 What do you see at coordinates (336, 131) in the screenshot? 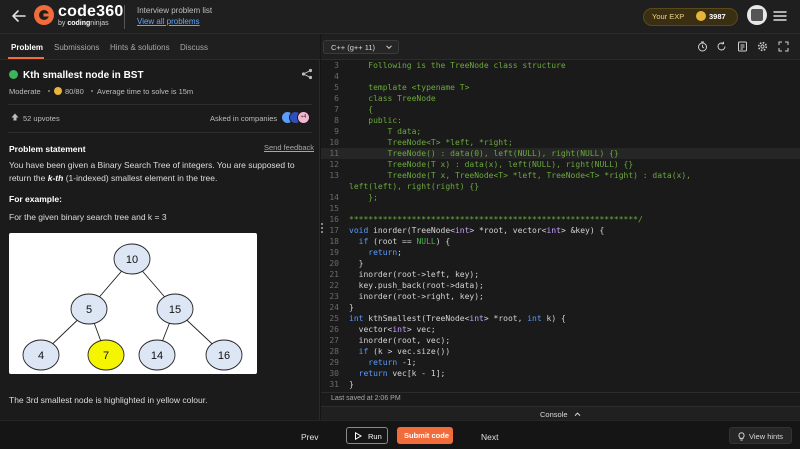
I see `line-number: 9` at bounding box center [336, 131].